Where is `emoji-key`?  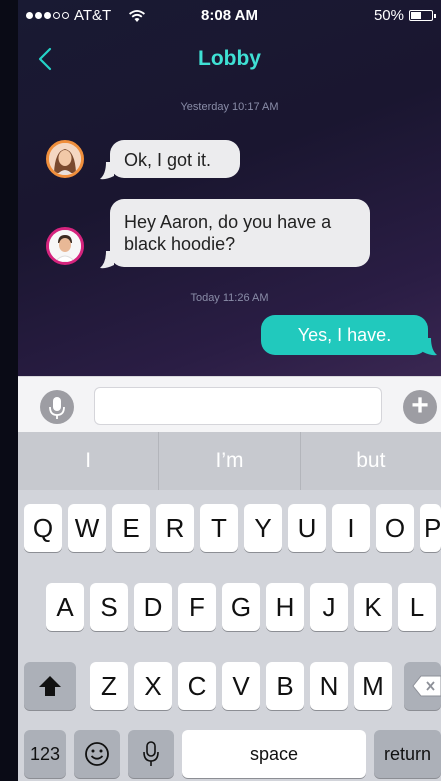 emoji-key is located at coordinates (97, 754).